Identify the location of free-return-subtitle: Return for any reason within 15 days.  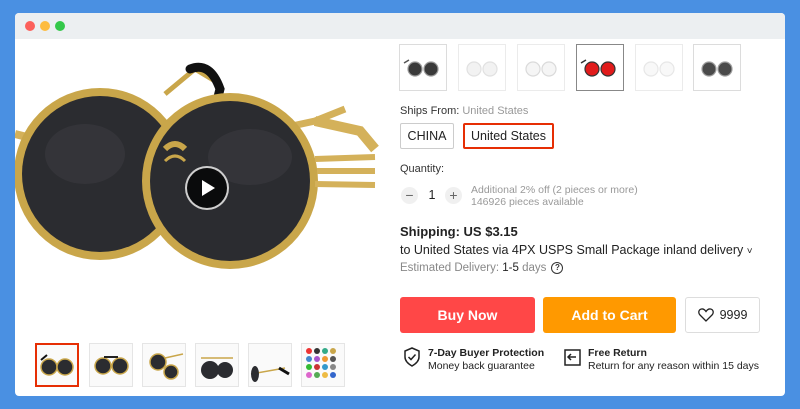
(674, 366).